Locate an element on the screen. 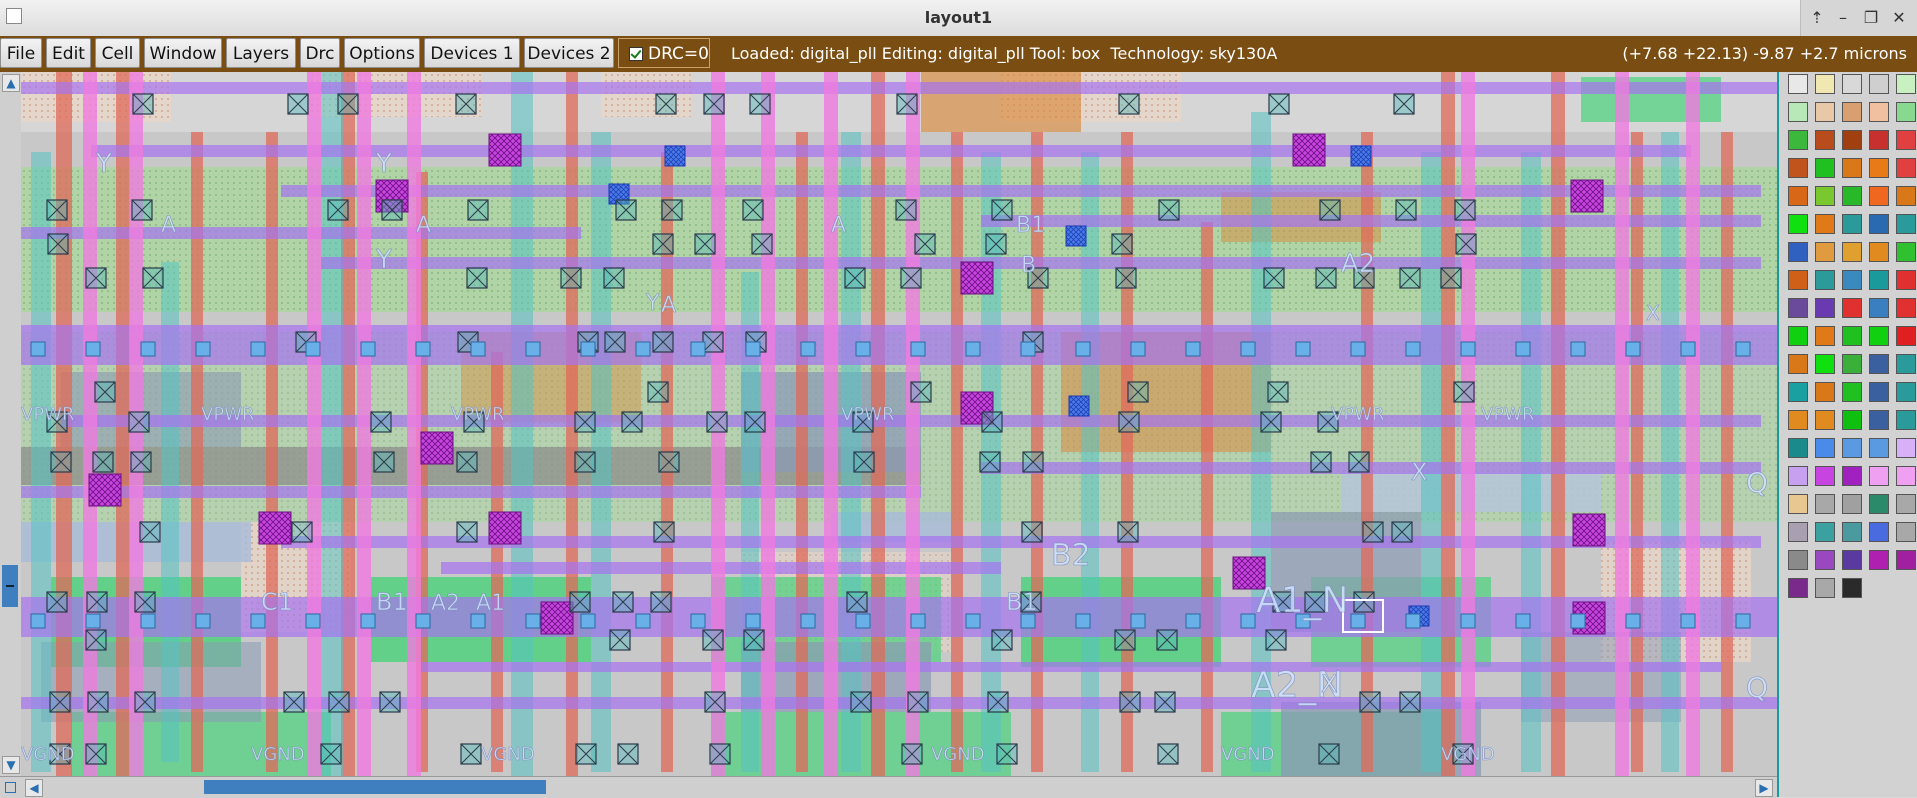  maximize-icon: ❐ is located at coordinates (1871, 18).